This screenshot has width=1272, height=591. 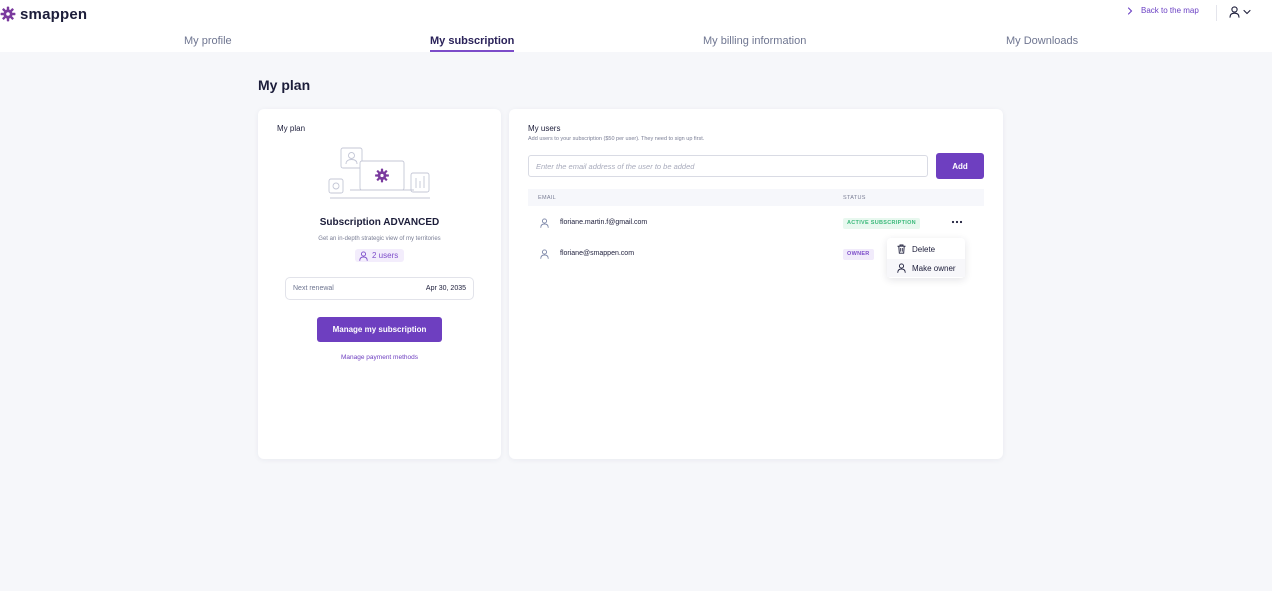 What do you see at coordinates (1247, 12) in the screenshot?
I see `chevron-down-icon` at bounding box center [1247, 12].